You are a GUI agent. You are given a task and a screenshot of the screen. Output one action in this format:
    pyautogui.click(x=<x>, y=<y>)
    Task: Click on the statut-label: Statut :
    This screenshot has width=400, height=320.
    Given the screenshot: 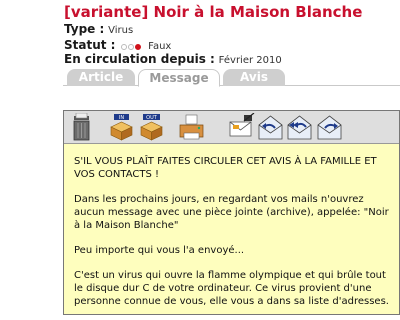 What is the action you would take?
    pyautogui.click(x=90, y=45)
    